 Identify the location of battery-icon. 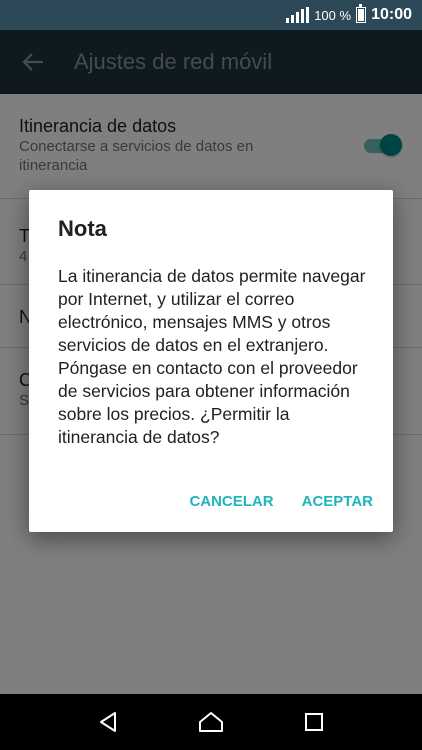
(361, 13).